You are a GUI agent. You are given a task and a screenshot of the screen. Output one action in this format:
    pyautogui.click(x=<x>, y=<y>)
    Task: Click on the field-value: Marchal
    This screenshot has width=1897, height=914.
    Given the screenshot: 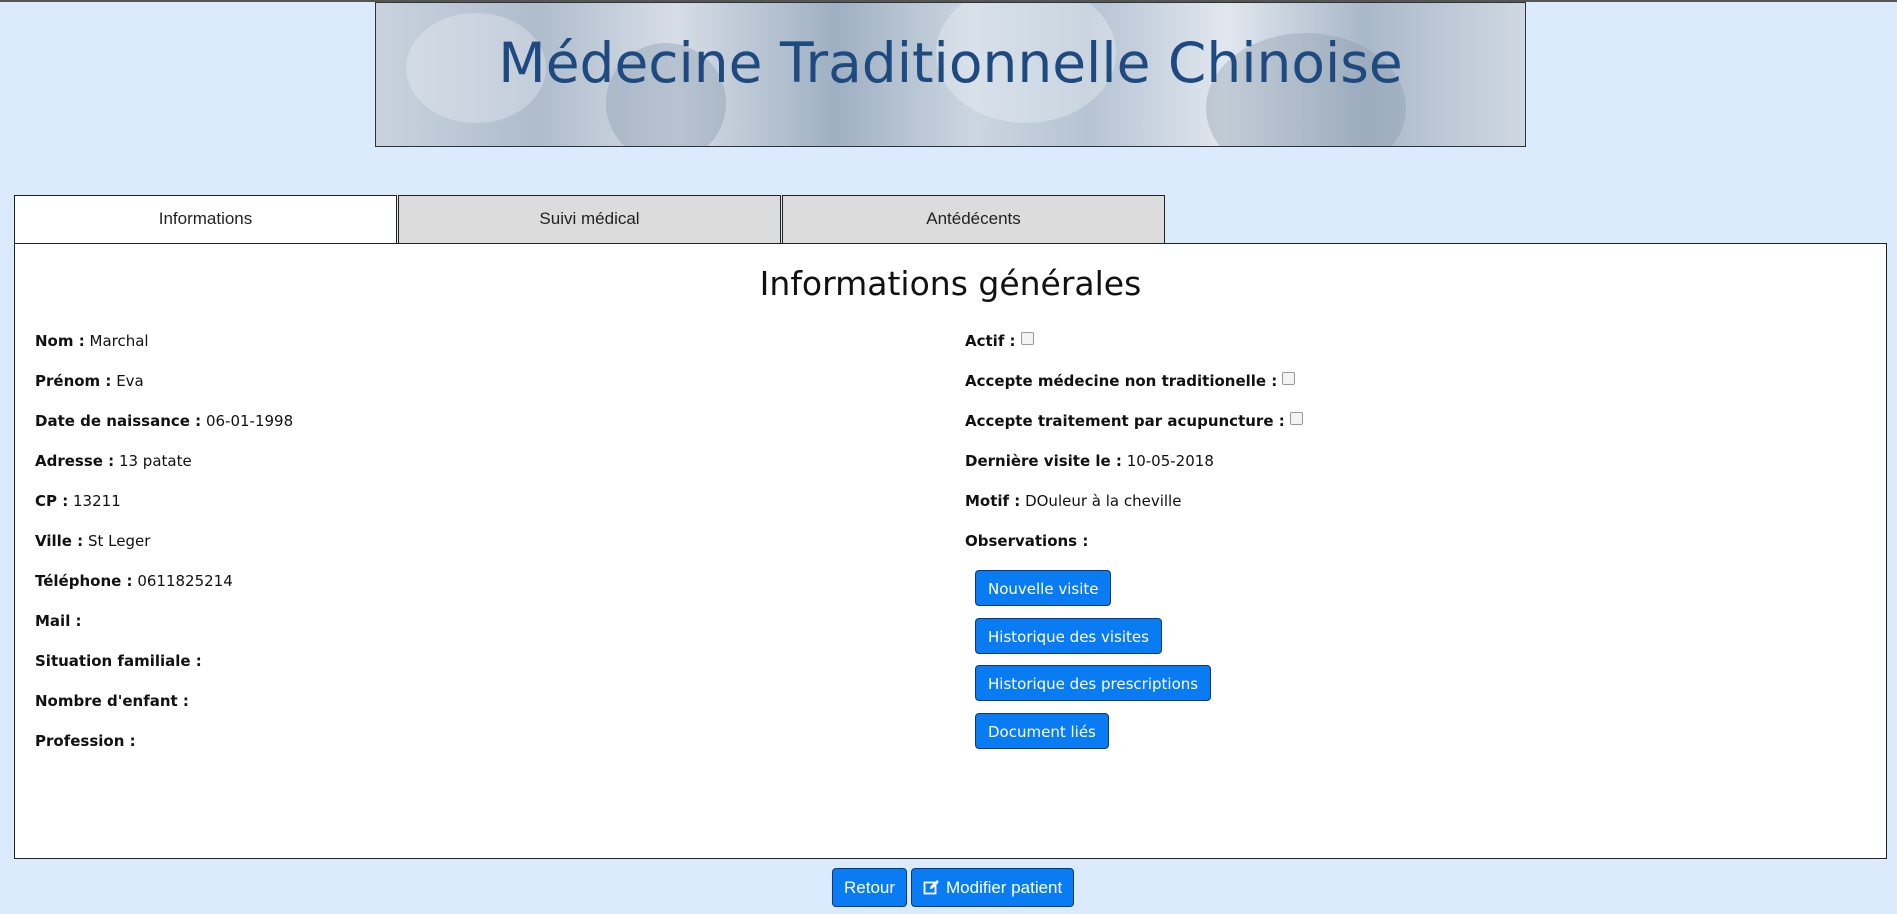 What is the action you would take?
    pyautogui.click(x=119, y=341)
    